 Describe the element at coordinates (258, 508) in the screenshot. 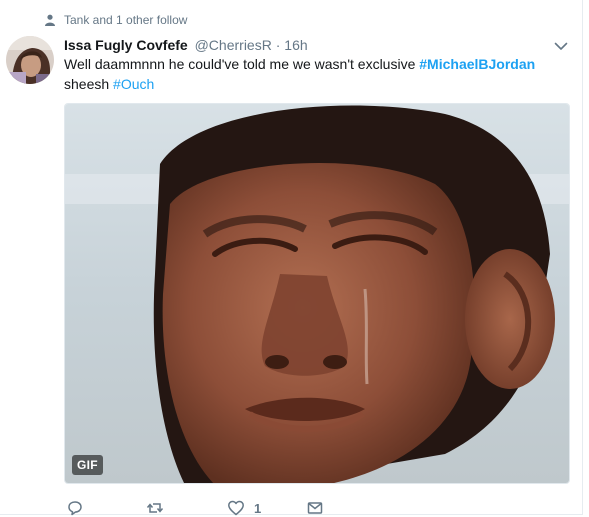

I see `like-count: 1` at that location.